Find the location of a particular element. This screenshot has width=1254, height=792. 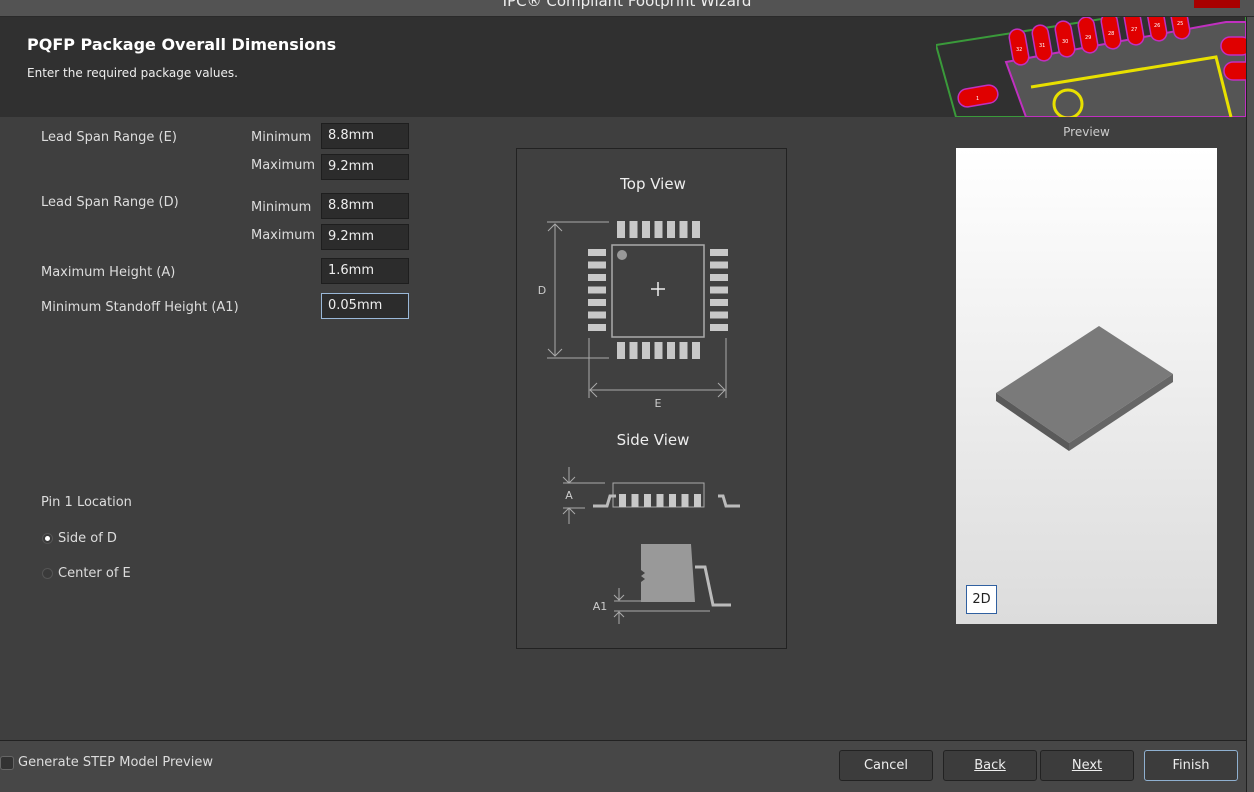

top-view-label: Top View is located at coordinates (652, 184).